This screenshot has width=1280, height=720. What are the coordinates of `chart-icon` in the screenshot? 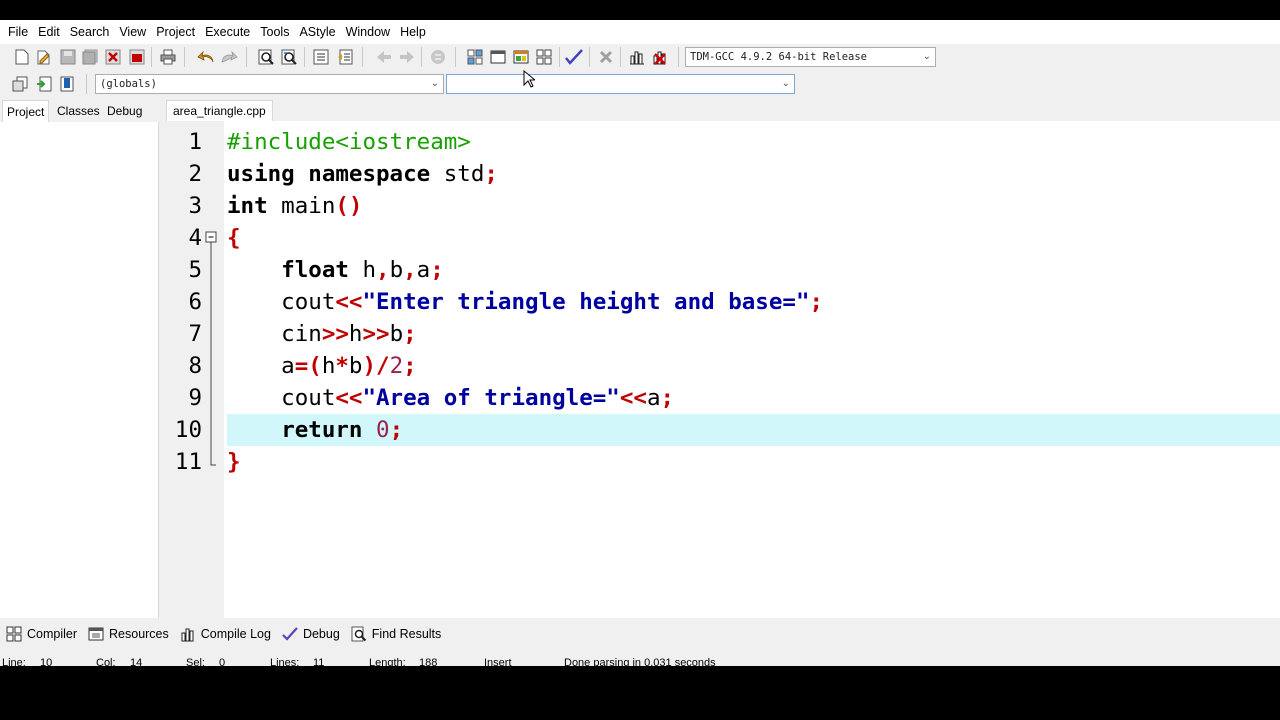 It's located at (187, 635).